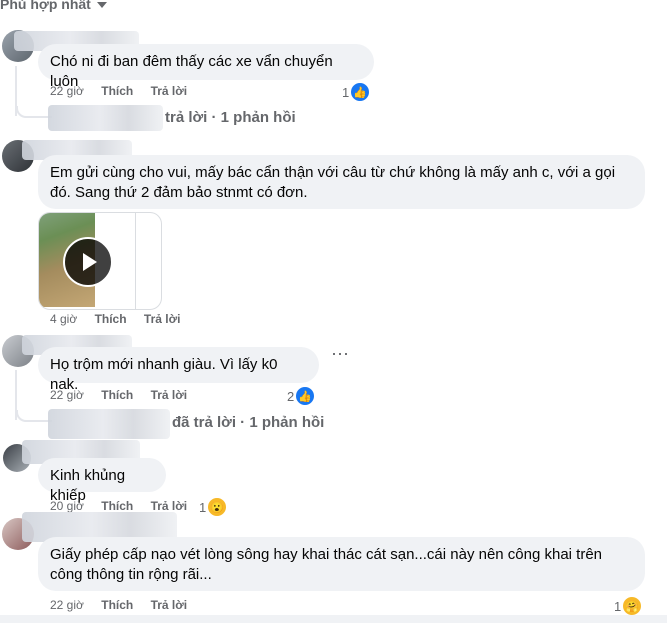 The height and width of the screenshot is (623, 667). I want to click on sort-label: Phù hợp nhất, so click(45, 6).